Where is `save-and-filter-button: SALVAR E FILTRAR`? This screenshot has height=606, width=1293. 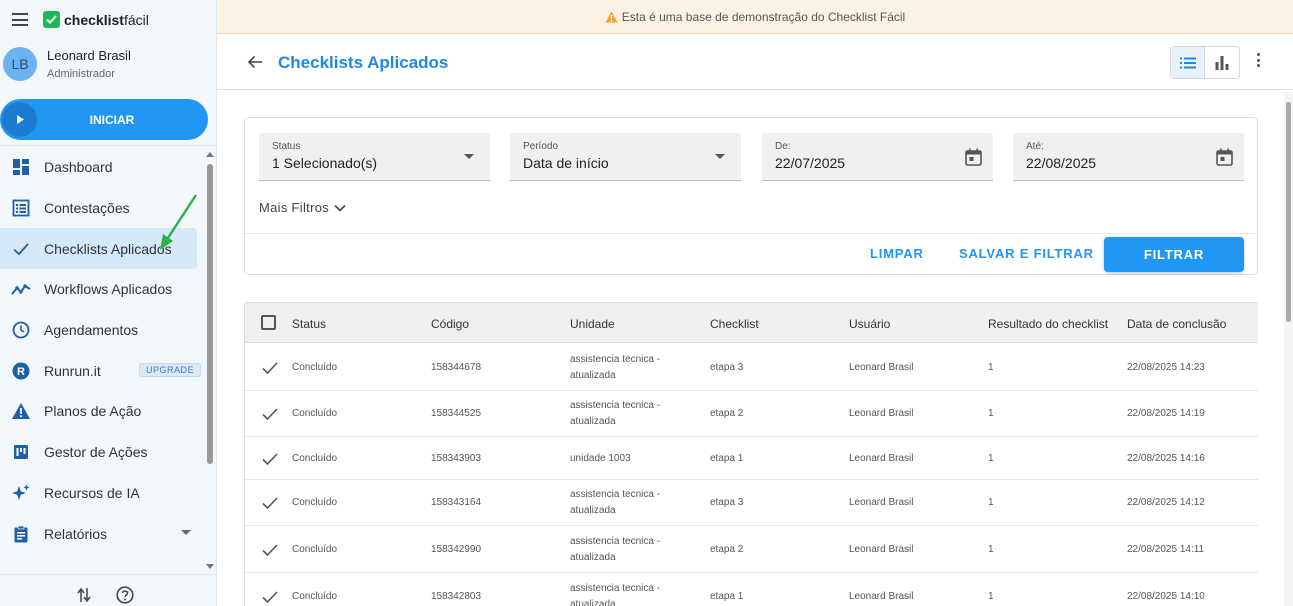 save-and-filter-button: SALVAR E FILTRAR is located at coordinates (1026, 253).